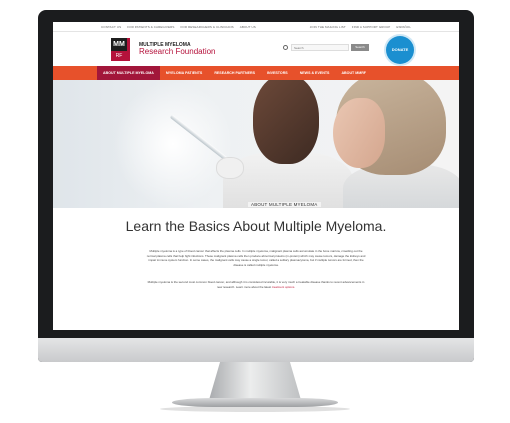 The width and height of the screenshot is (510, 423). I want to click on logo-accent-bar, so click(128, 49).